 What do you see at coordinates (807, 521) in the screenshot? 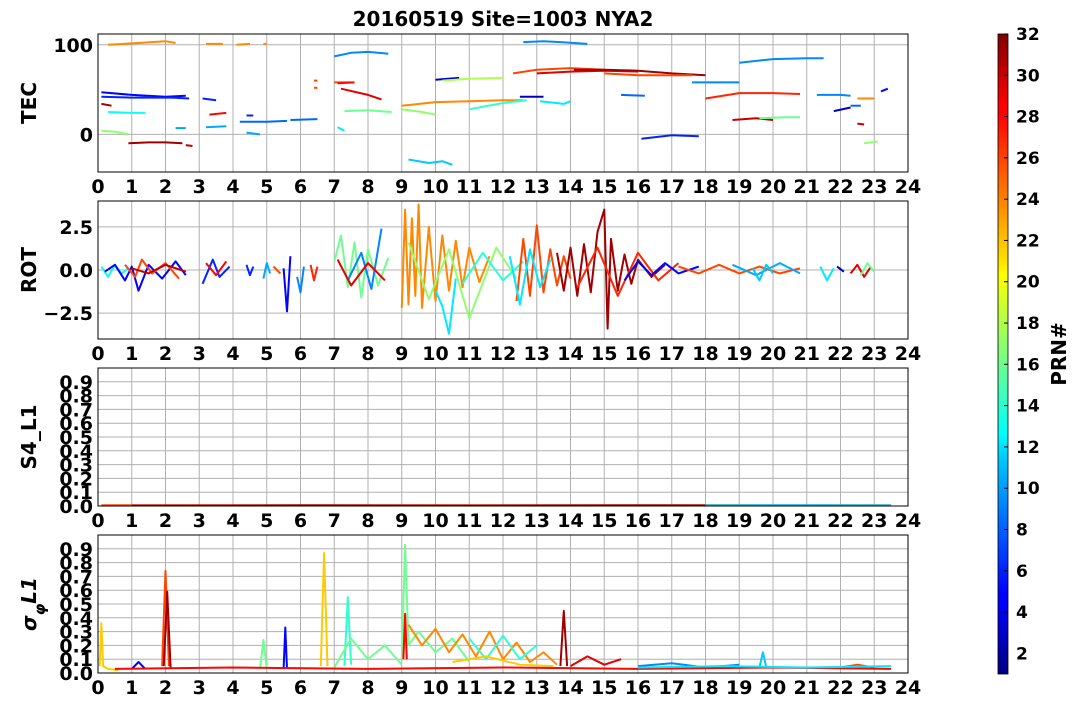
I see `x-tick-label: 21` at bounding box center [807, 521].